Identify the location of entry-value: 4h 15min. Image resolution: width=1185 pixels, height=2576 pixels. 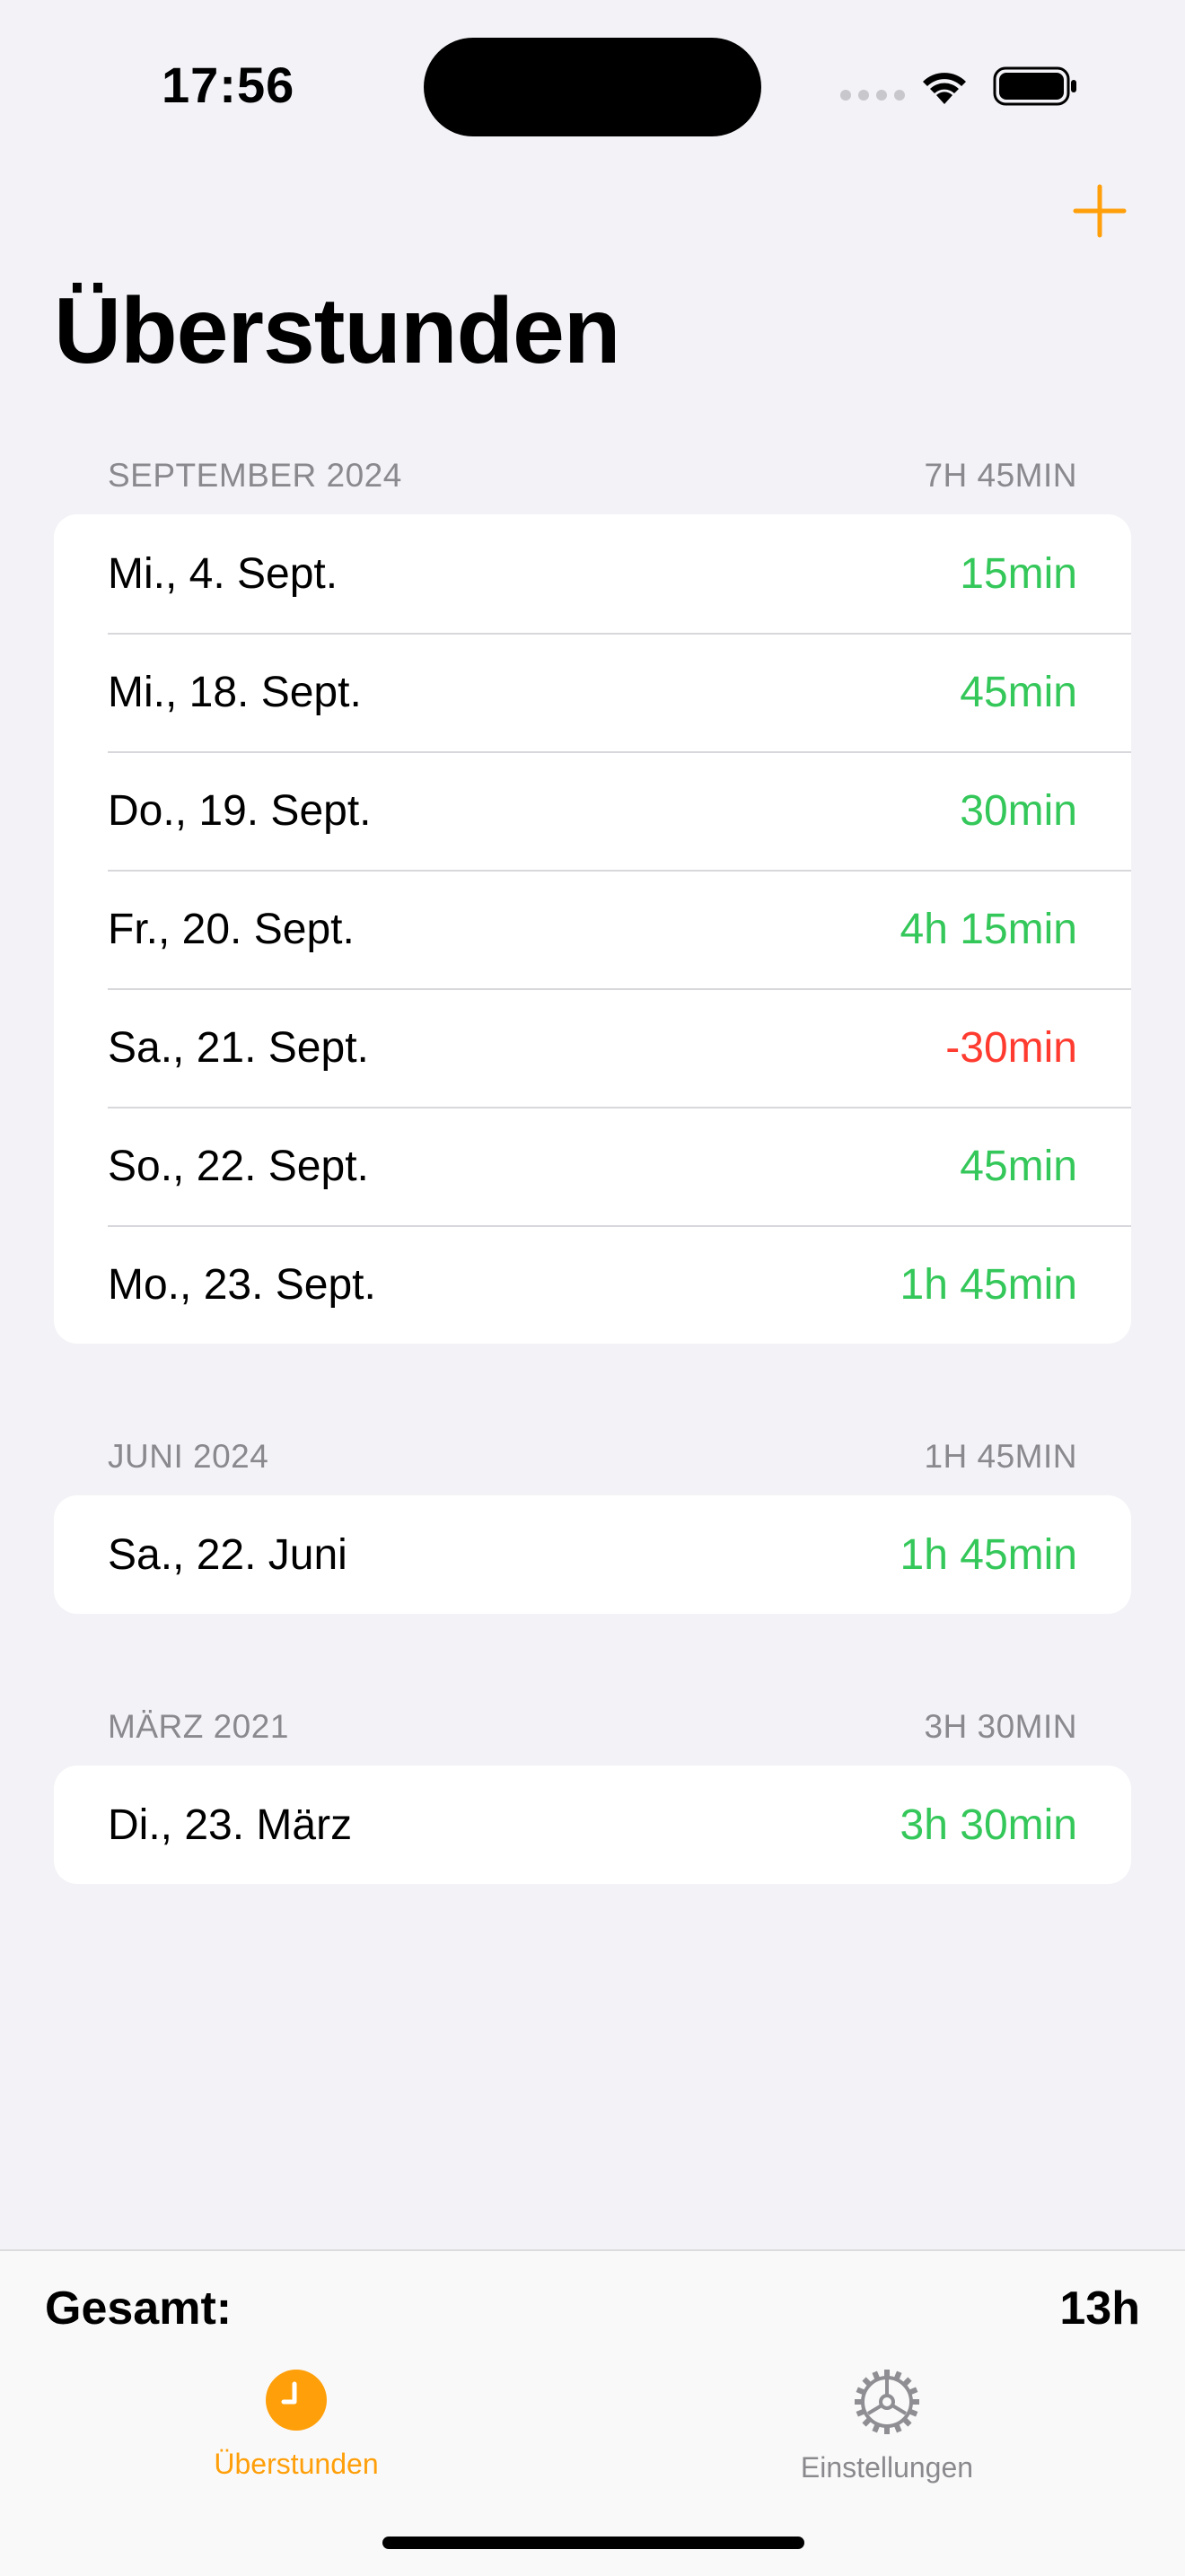
(988, 929).